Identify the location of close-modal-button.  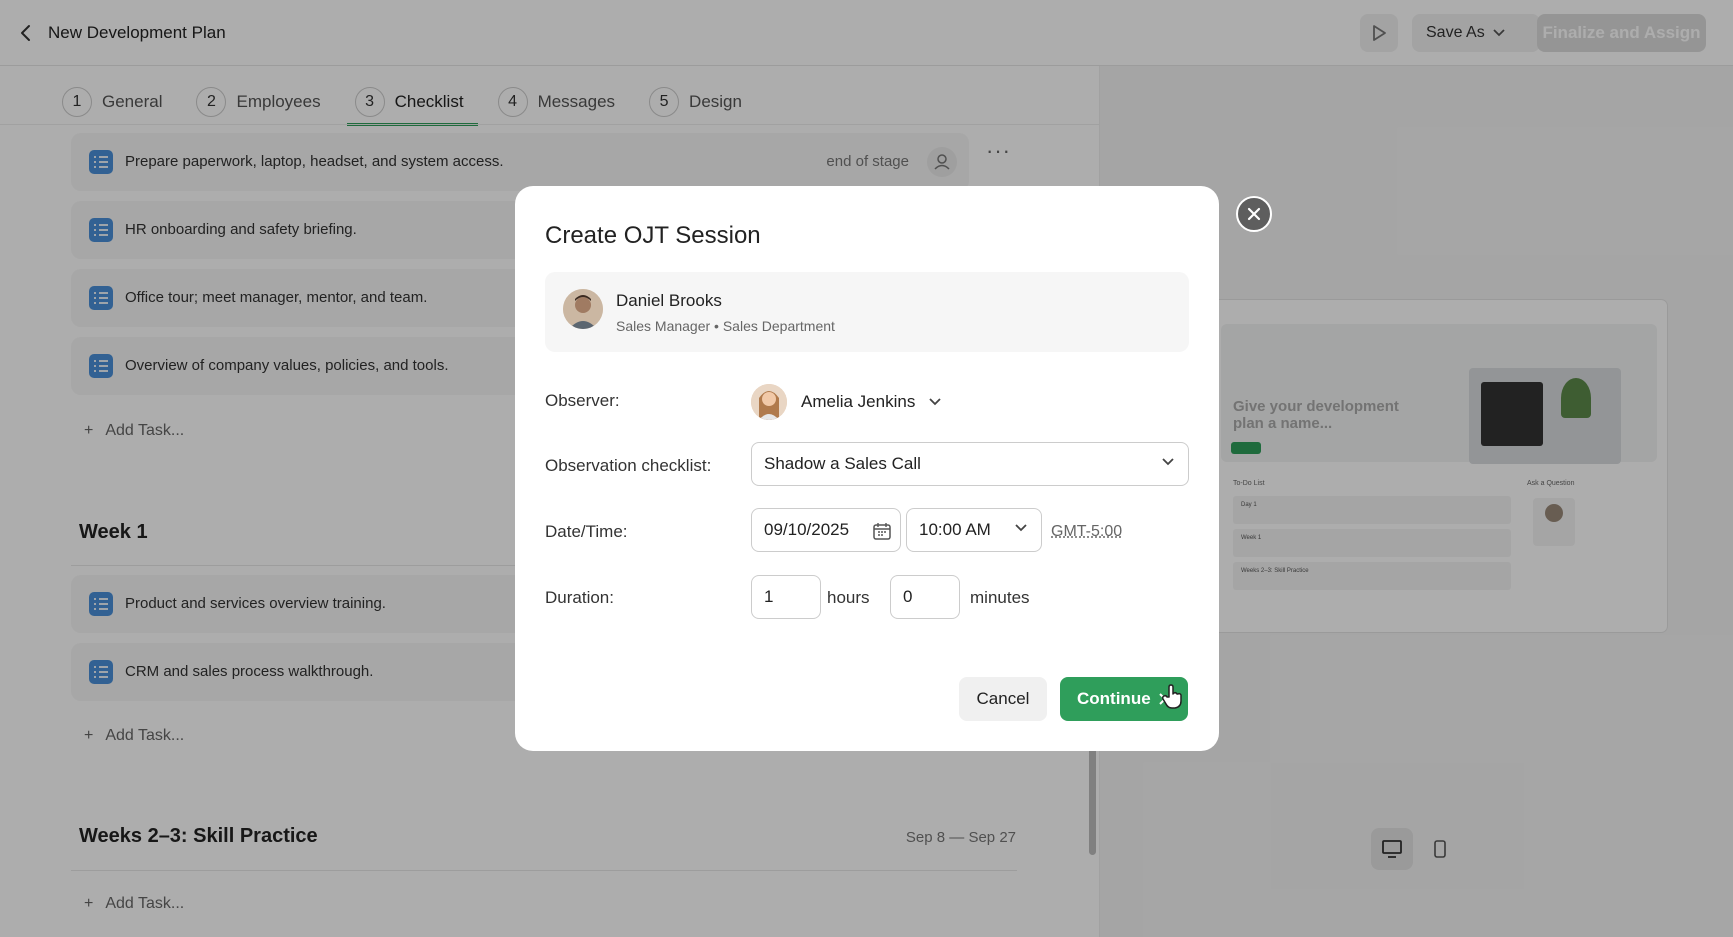
(1254, 214).